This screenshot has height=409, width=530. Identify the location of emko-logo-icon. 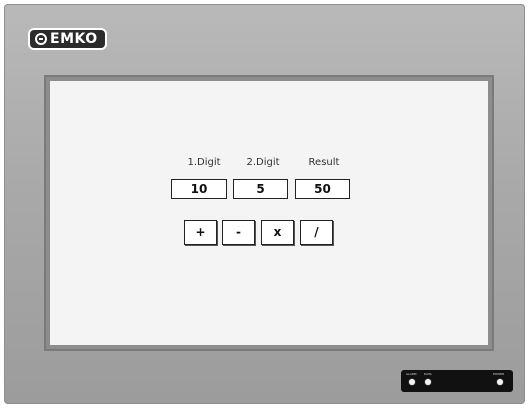
(41, 39).